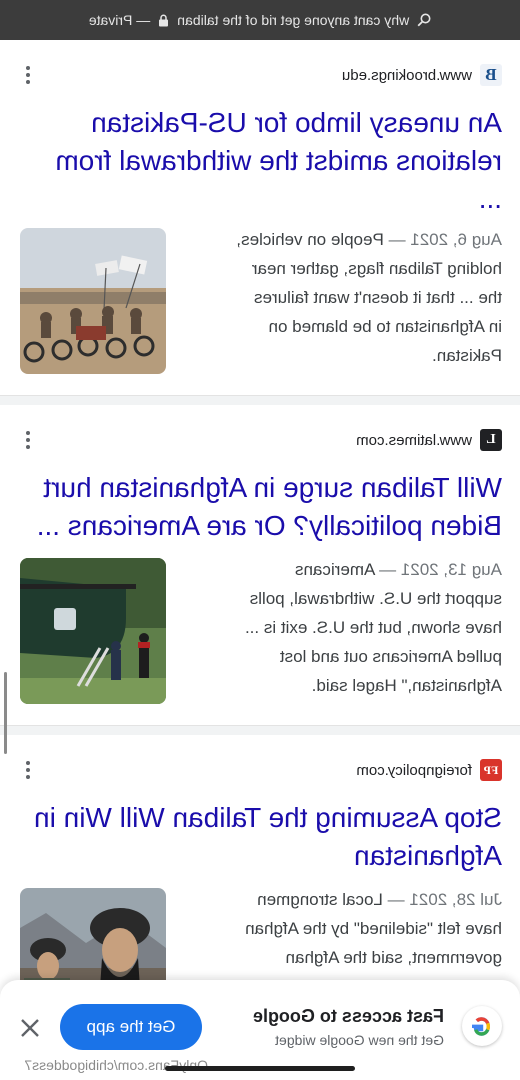 The image size is (520, 1080). Describe the element at coordinates (260, 75) in the screenshot. I see `result-source-row: B www.brookings.edu` at that location.